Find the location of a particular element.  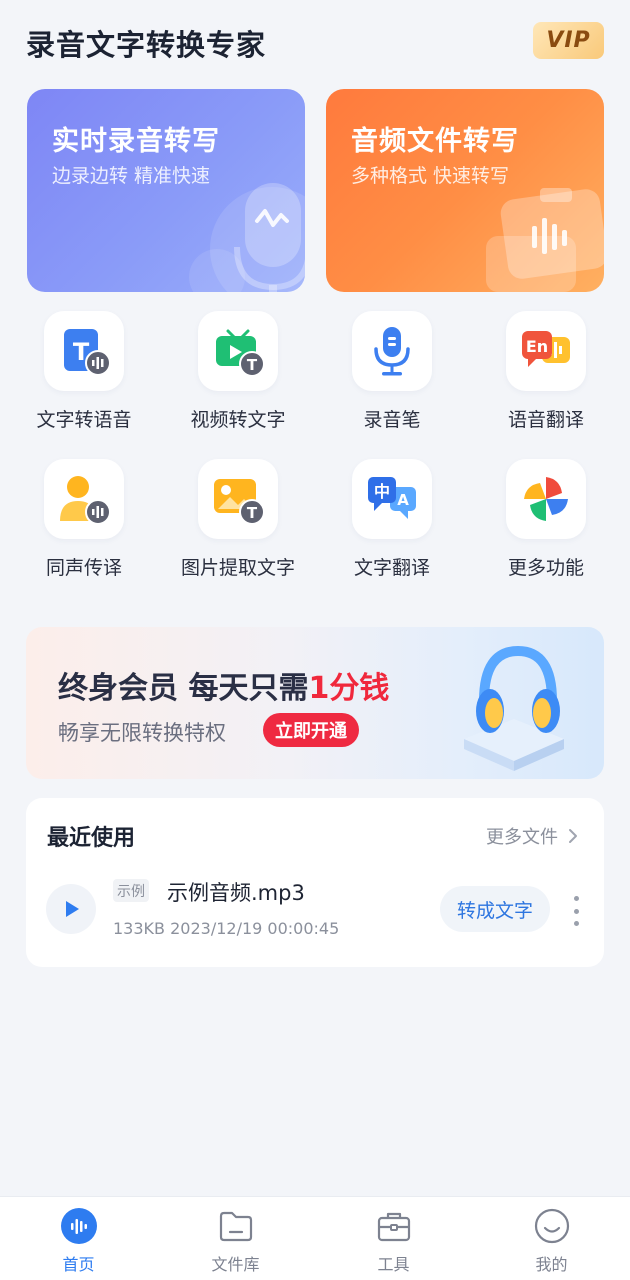

nav-mine: 我的 is located at coordinates (551, 1238).